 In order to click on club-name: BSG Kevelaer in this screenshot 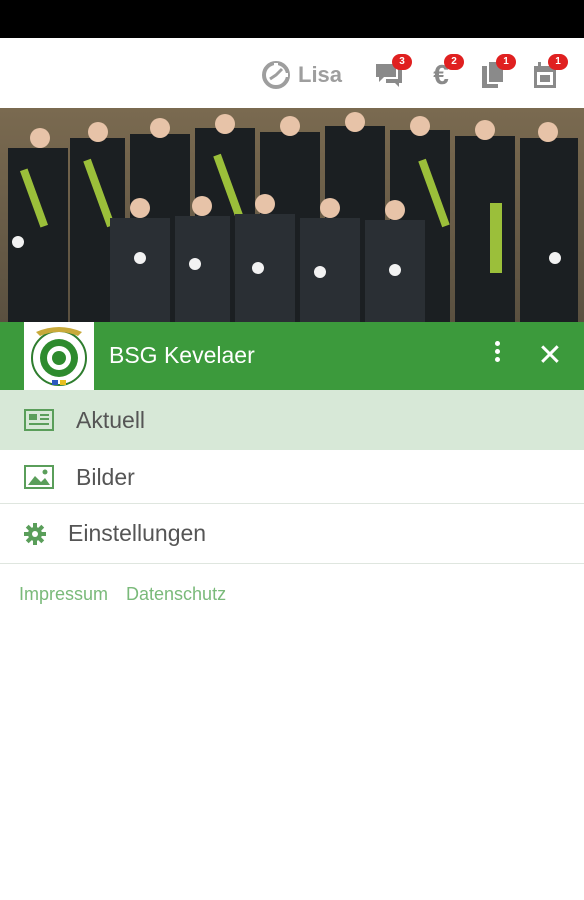, I will do `click(182, 355)`.